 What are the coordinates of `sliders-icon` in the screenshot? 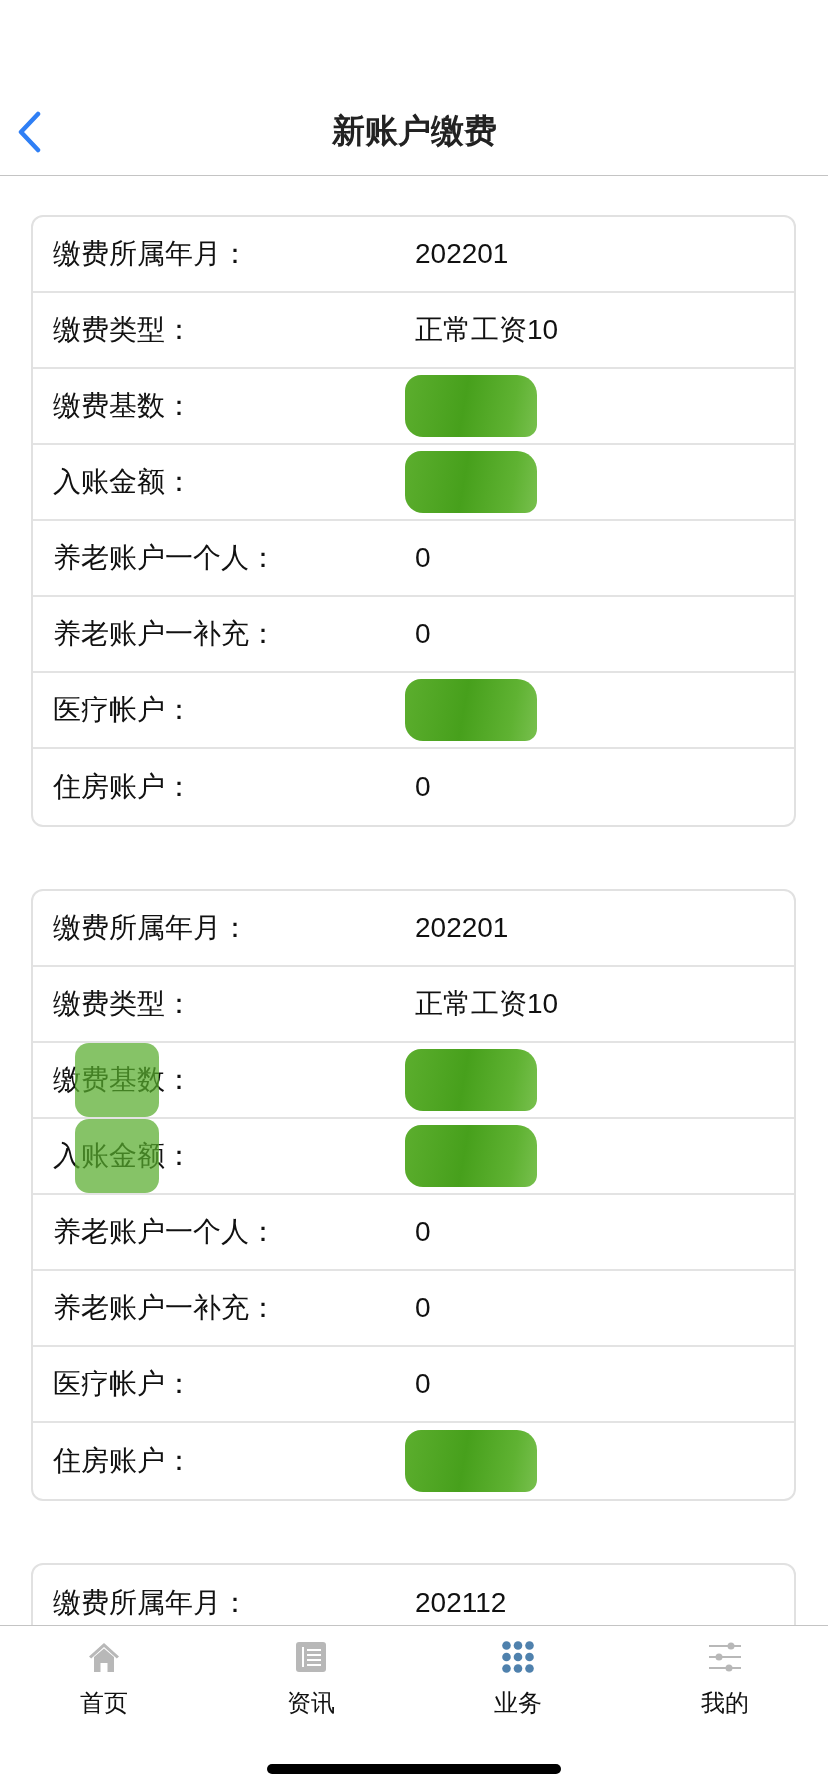 It's located at (724, 1657).